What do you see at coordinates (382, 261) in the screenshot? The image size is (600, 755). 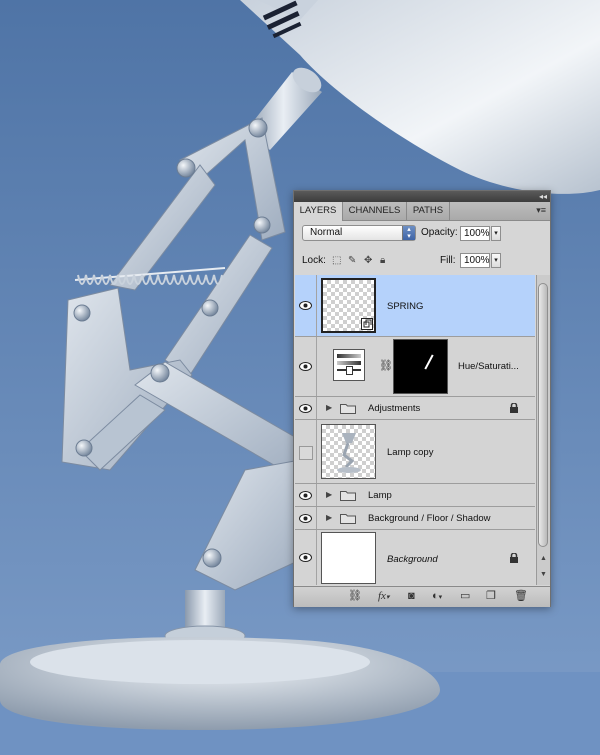 I see `lock-all-icon: 🔒︎` at bounding box center [382, 261].